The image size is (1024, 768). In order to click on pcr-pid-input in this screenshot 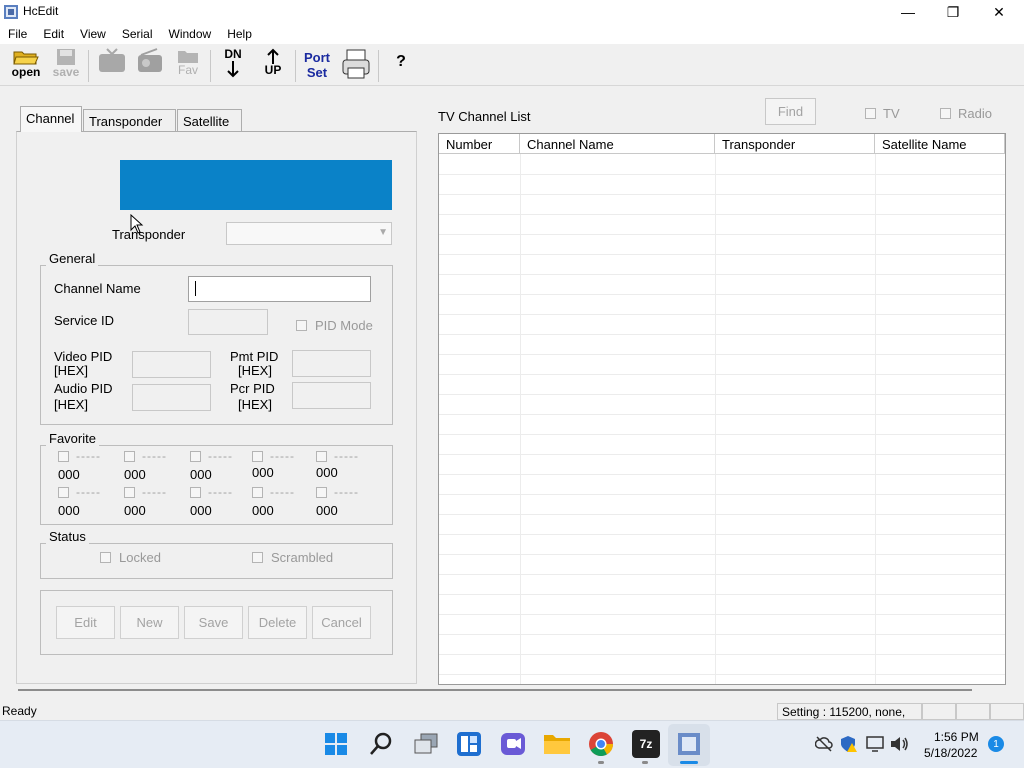, I will do `click(331, 395)`.